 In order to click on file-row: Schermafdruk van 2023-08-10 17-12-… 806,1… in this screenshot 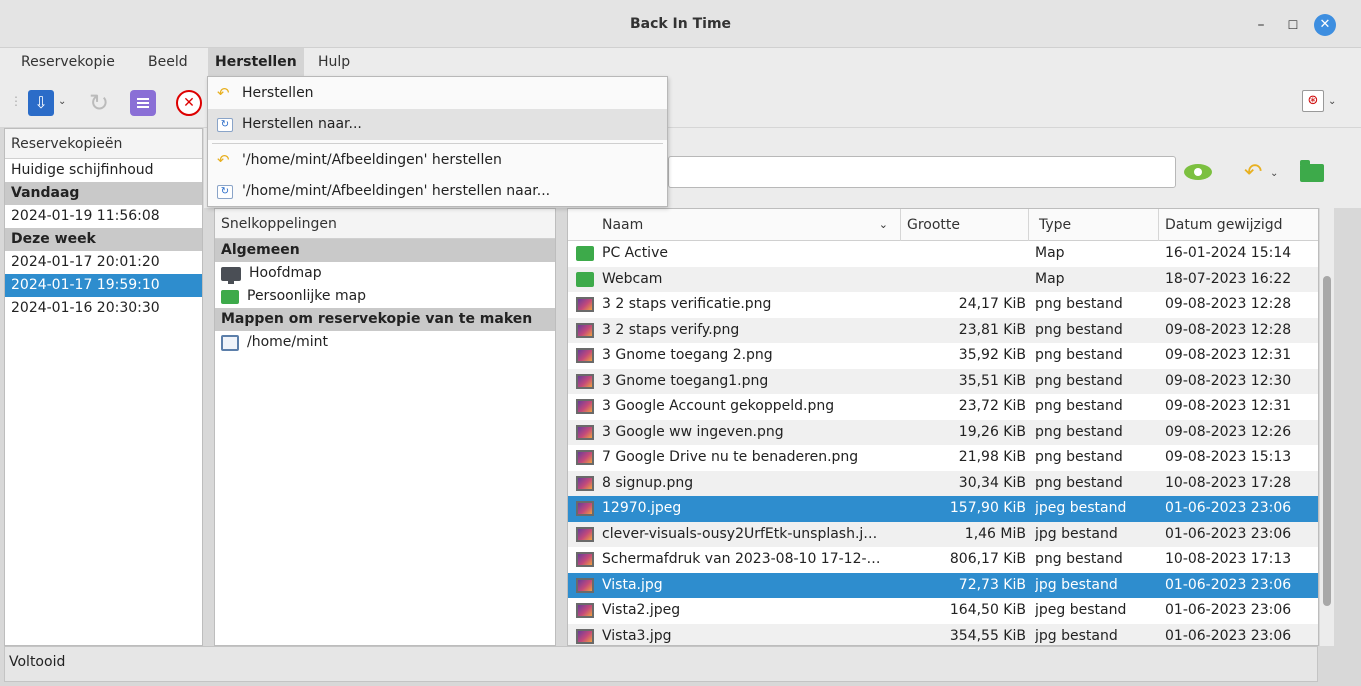, I will do `click(943, 560)`.